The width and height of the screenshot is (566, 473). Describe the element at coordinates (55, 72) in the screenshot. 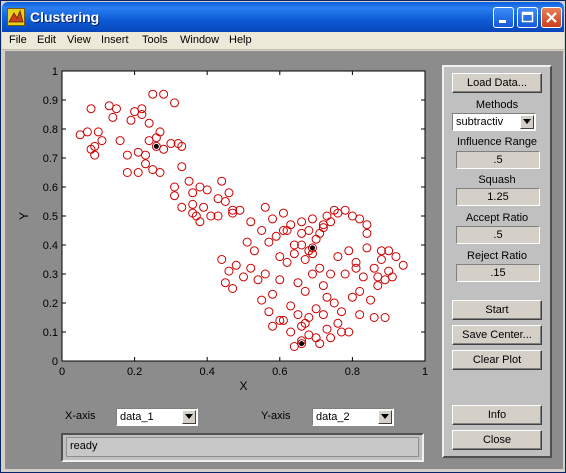

I see `y-tick-label: 1` at that location.